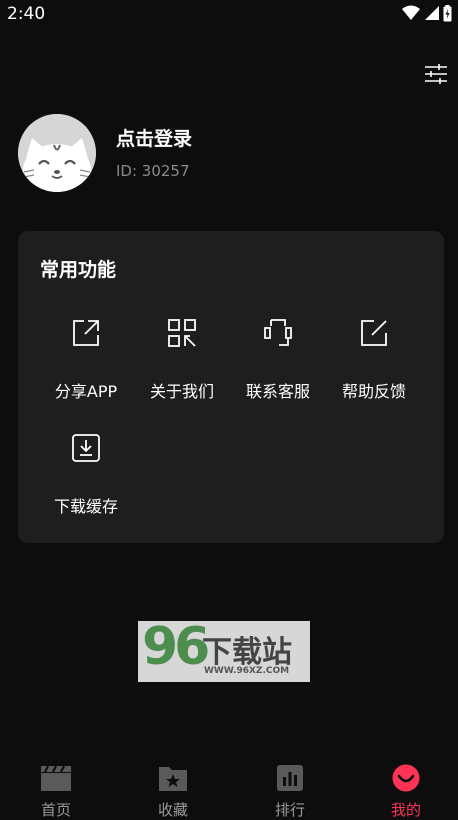 The image size is (458, 820). Describe the element at coordinates (56, 778) in the screenshot. I see `clapperboard-icon` at that location.